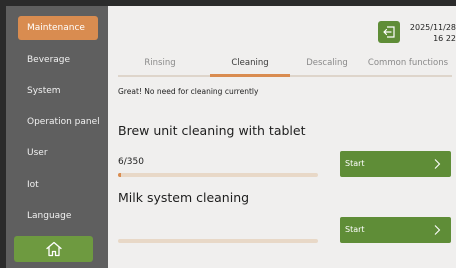  What do you see at coordinates (250, 75) in the screenshot?
I see `tab-active-indicator` at bounding box center [250, 75].